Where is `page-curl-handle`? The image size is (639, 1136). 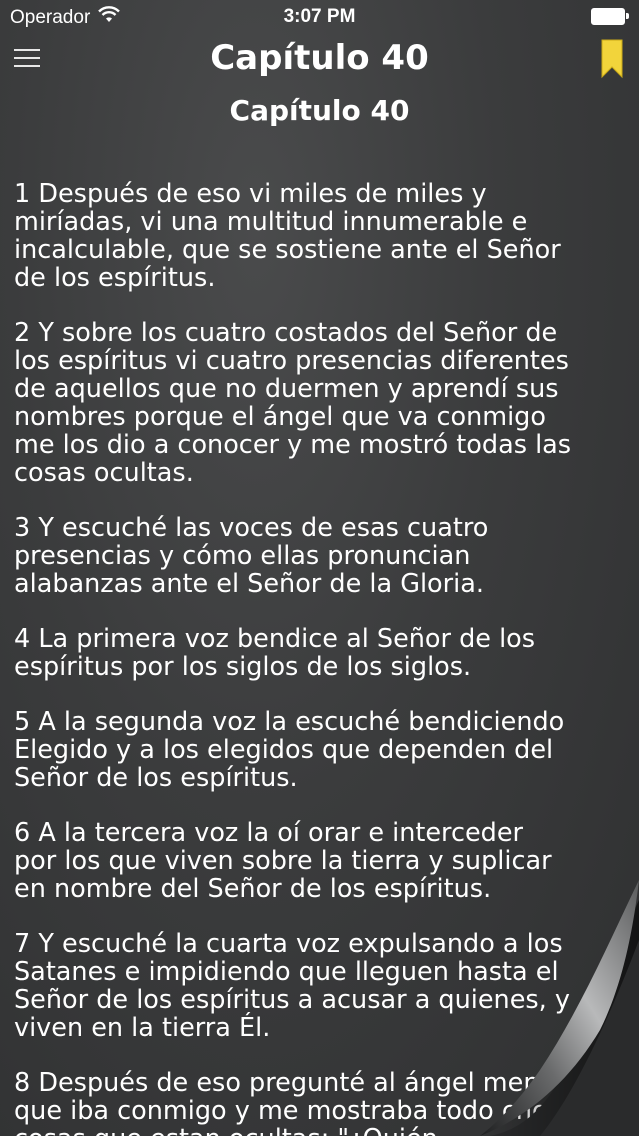
page-curl-handle is located at coordinates (529, 1008).